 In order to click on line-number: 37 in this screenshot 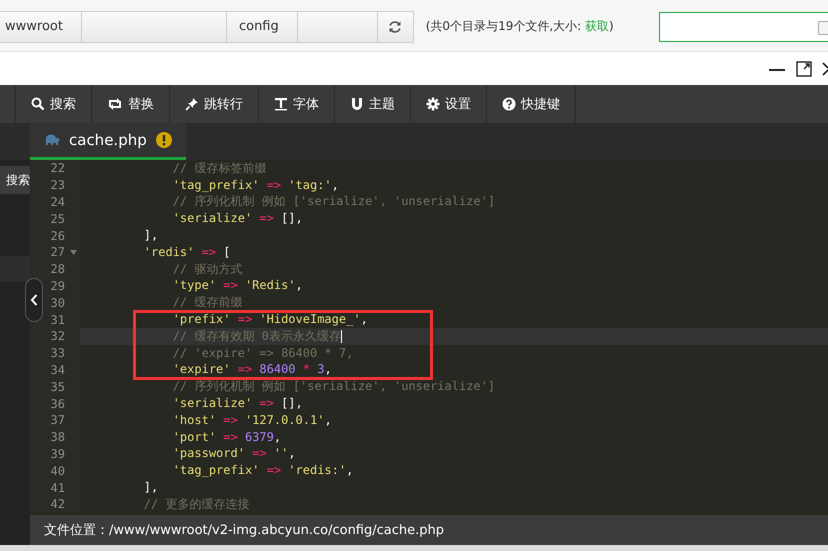, I will do `click(57, 420)`.